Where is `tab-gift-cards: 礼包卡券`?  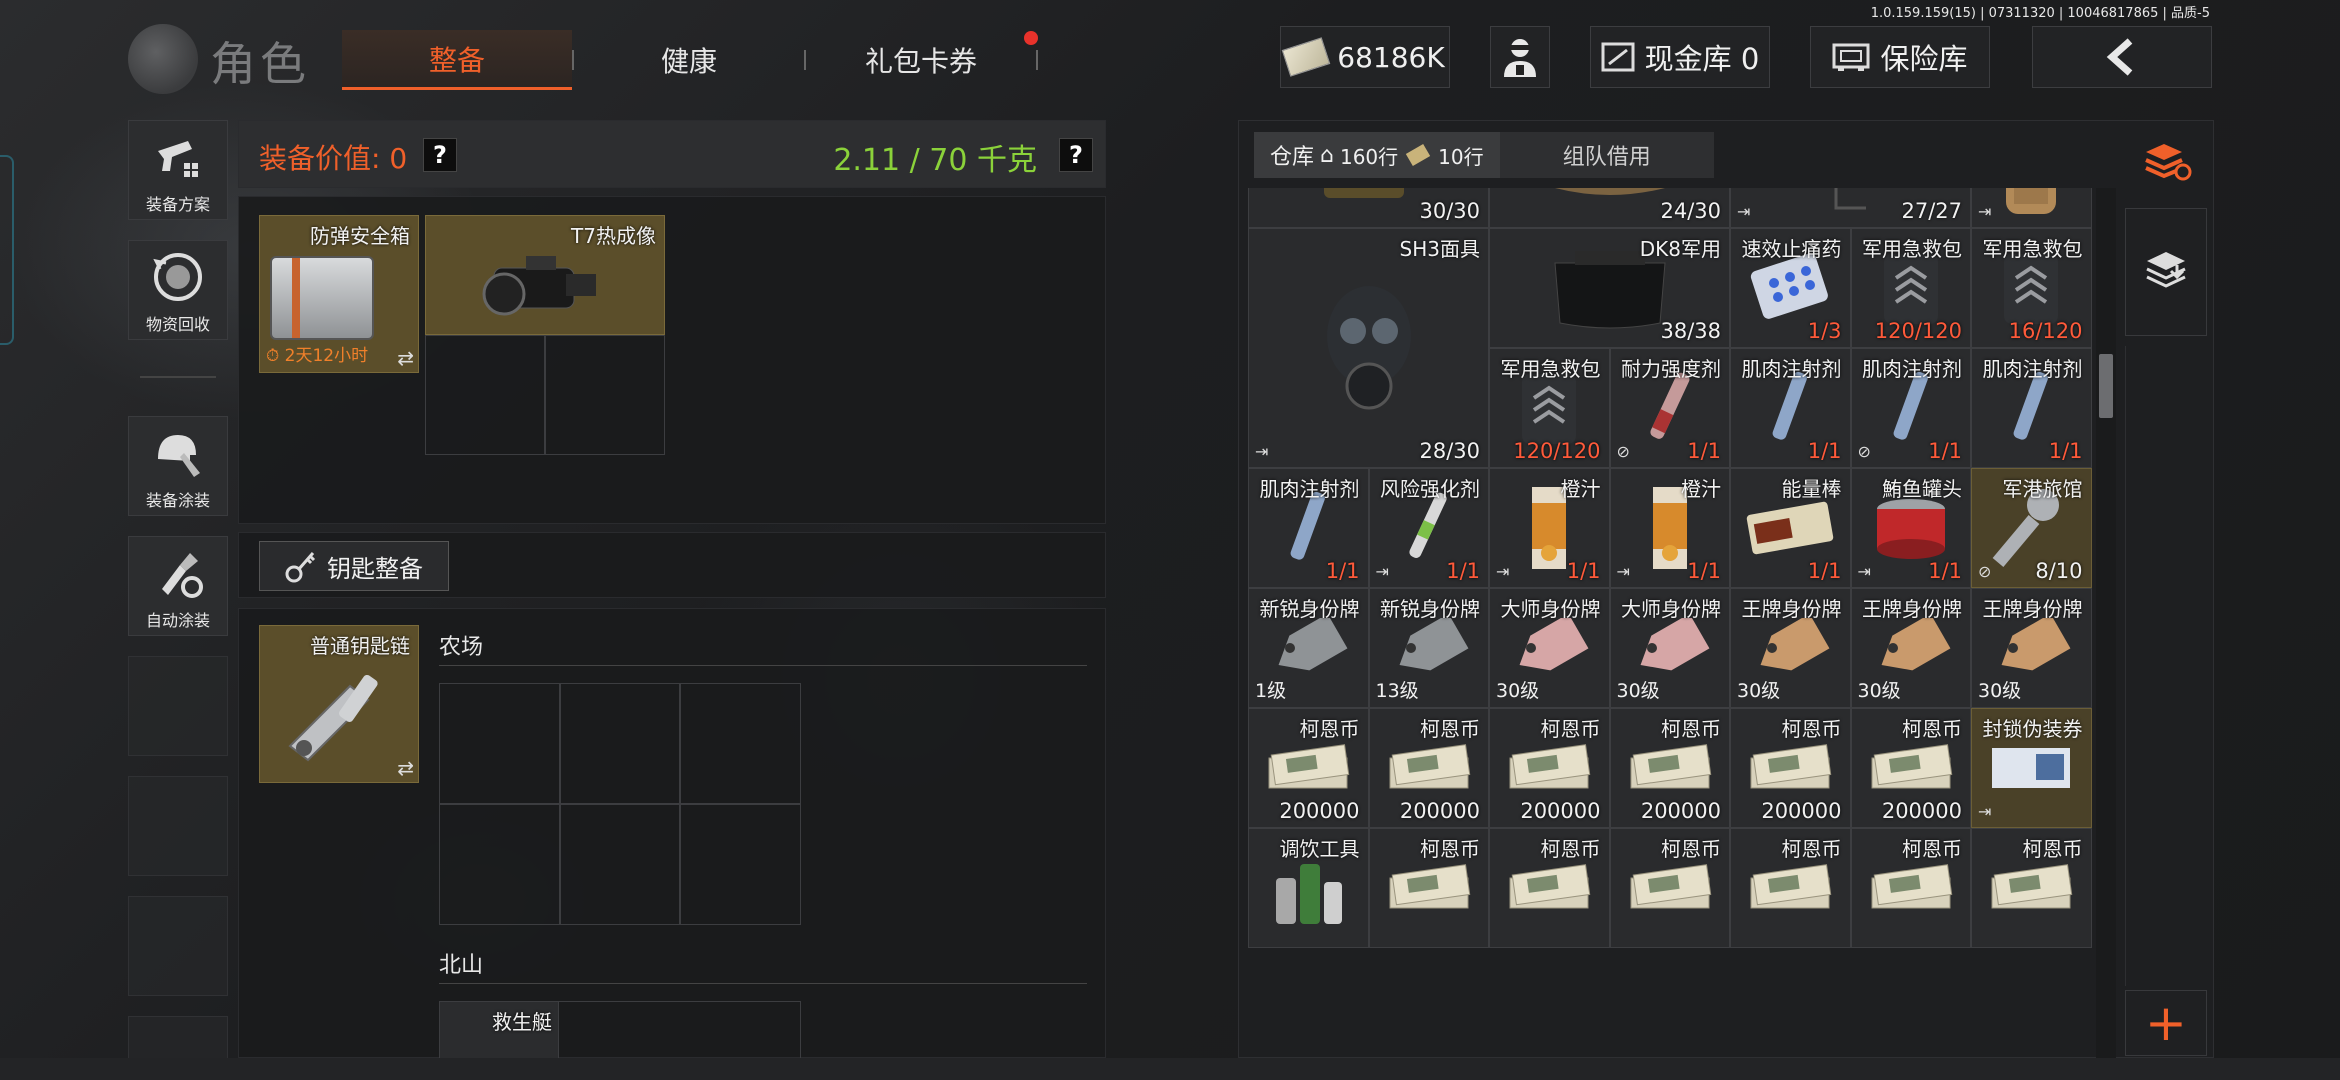 tab-gift-cards: 礼包卡券 is located at coordinates (921, 60).